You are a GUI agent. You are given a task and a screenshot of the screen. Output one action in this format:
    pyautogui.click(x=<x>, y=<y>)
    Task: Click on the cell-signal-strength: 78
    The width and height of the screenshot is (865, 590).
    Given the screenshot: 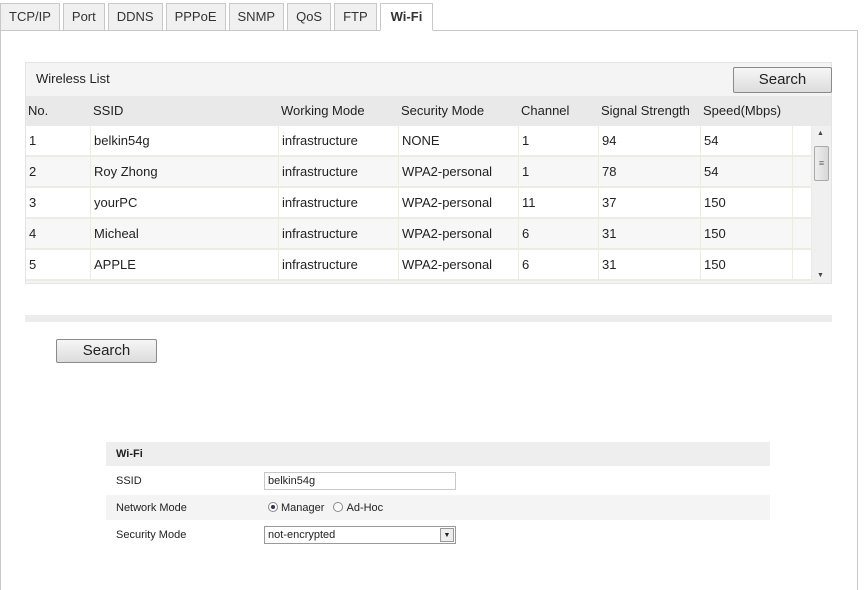 What is the action you would take?
    pyautogui.click(x=650, y=171)
    